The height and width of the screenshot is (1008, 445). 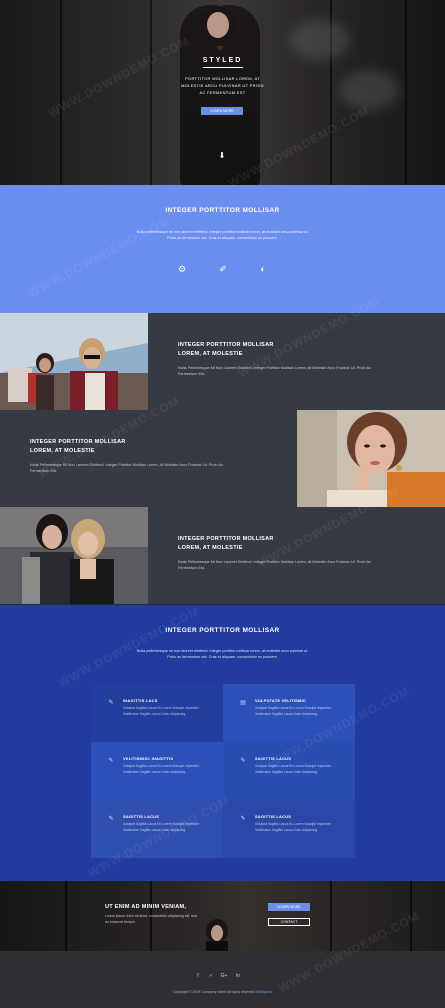 What do you see at coordinates (217, 935) in the screenshot?
I see `model-photo` at bounding box center [217, 935].